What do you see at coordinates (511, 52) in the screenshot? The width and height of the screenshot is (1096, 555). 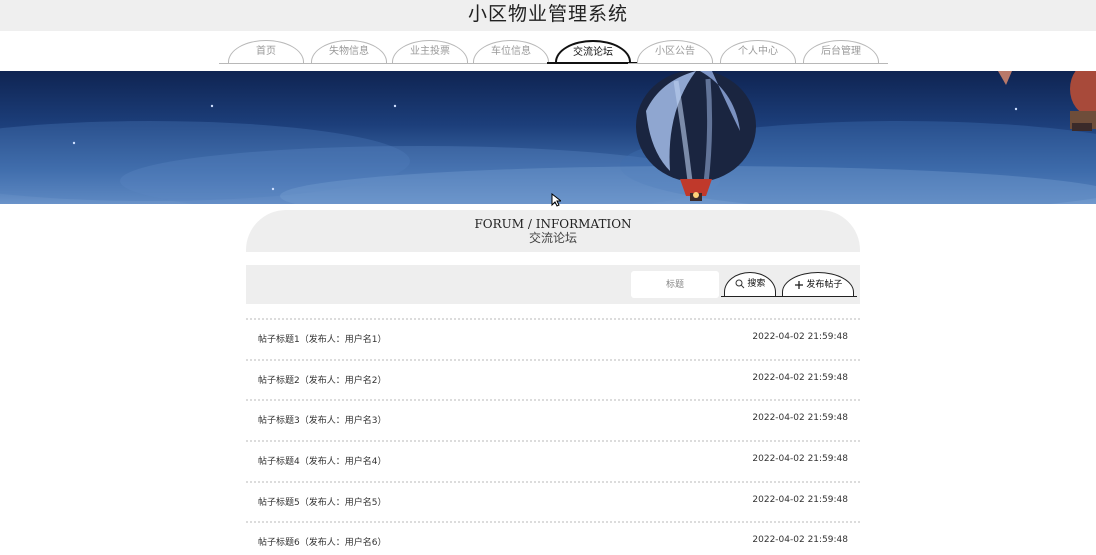 I see `tab-parking: 车位信息` at bounding box center [511, 52].